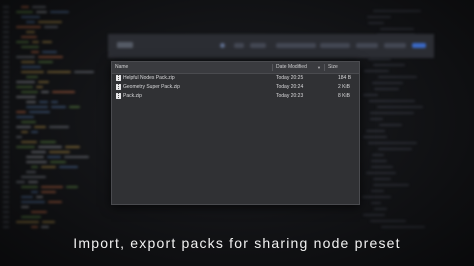  What do you see at coordinates (419, 45) in the screenshot?
I see `filter-button` at bounding box center [419, 45].